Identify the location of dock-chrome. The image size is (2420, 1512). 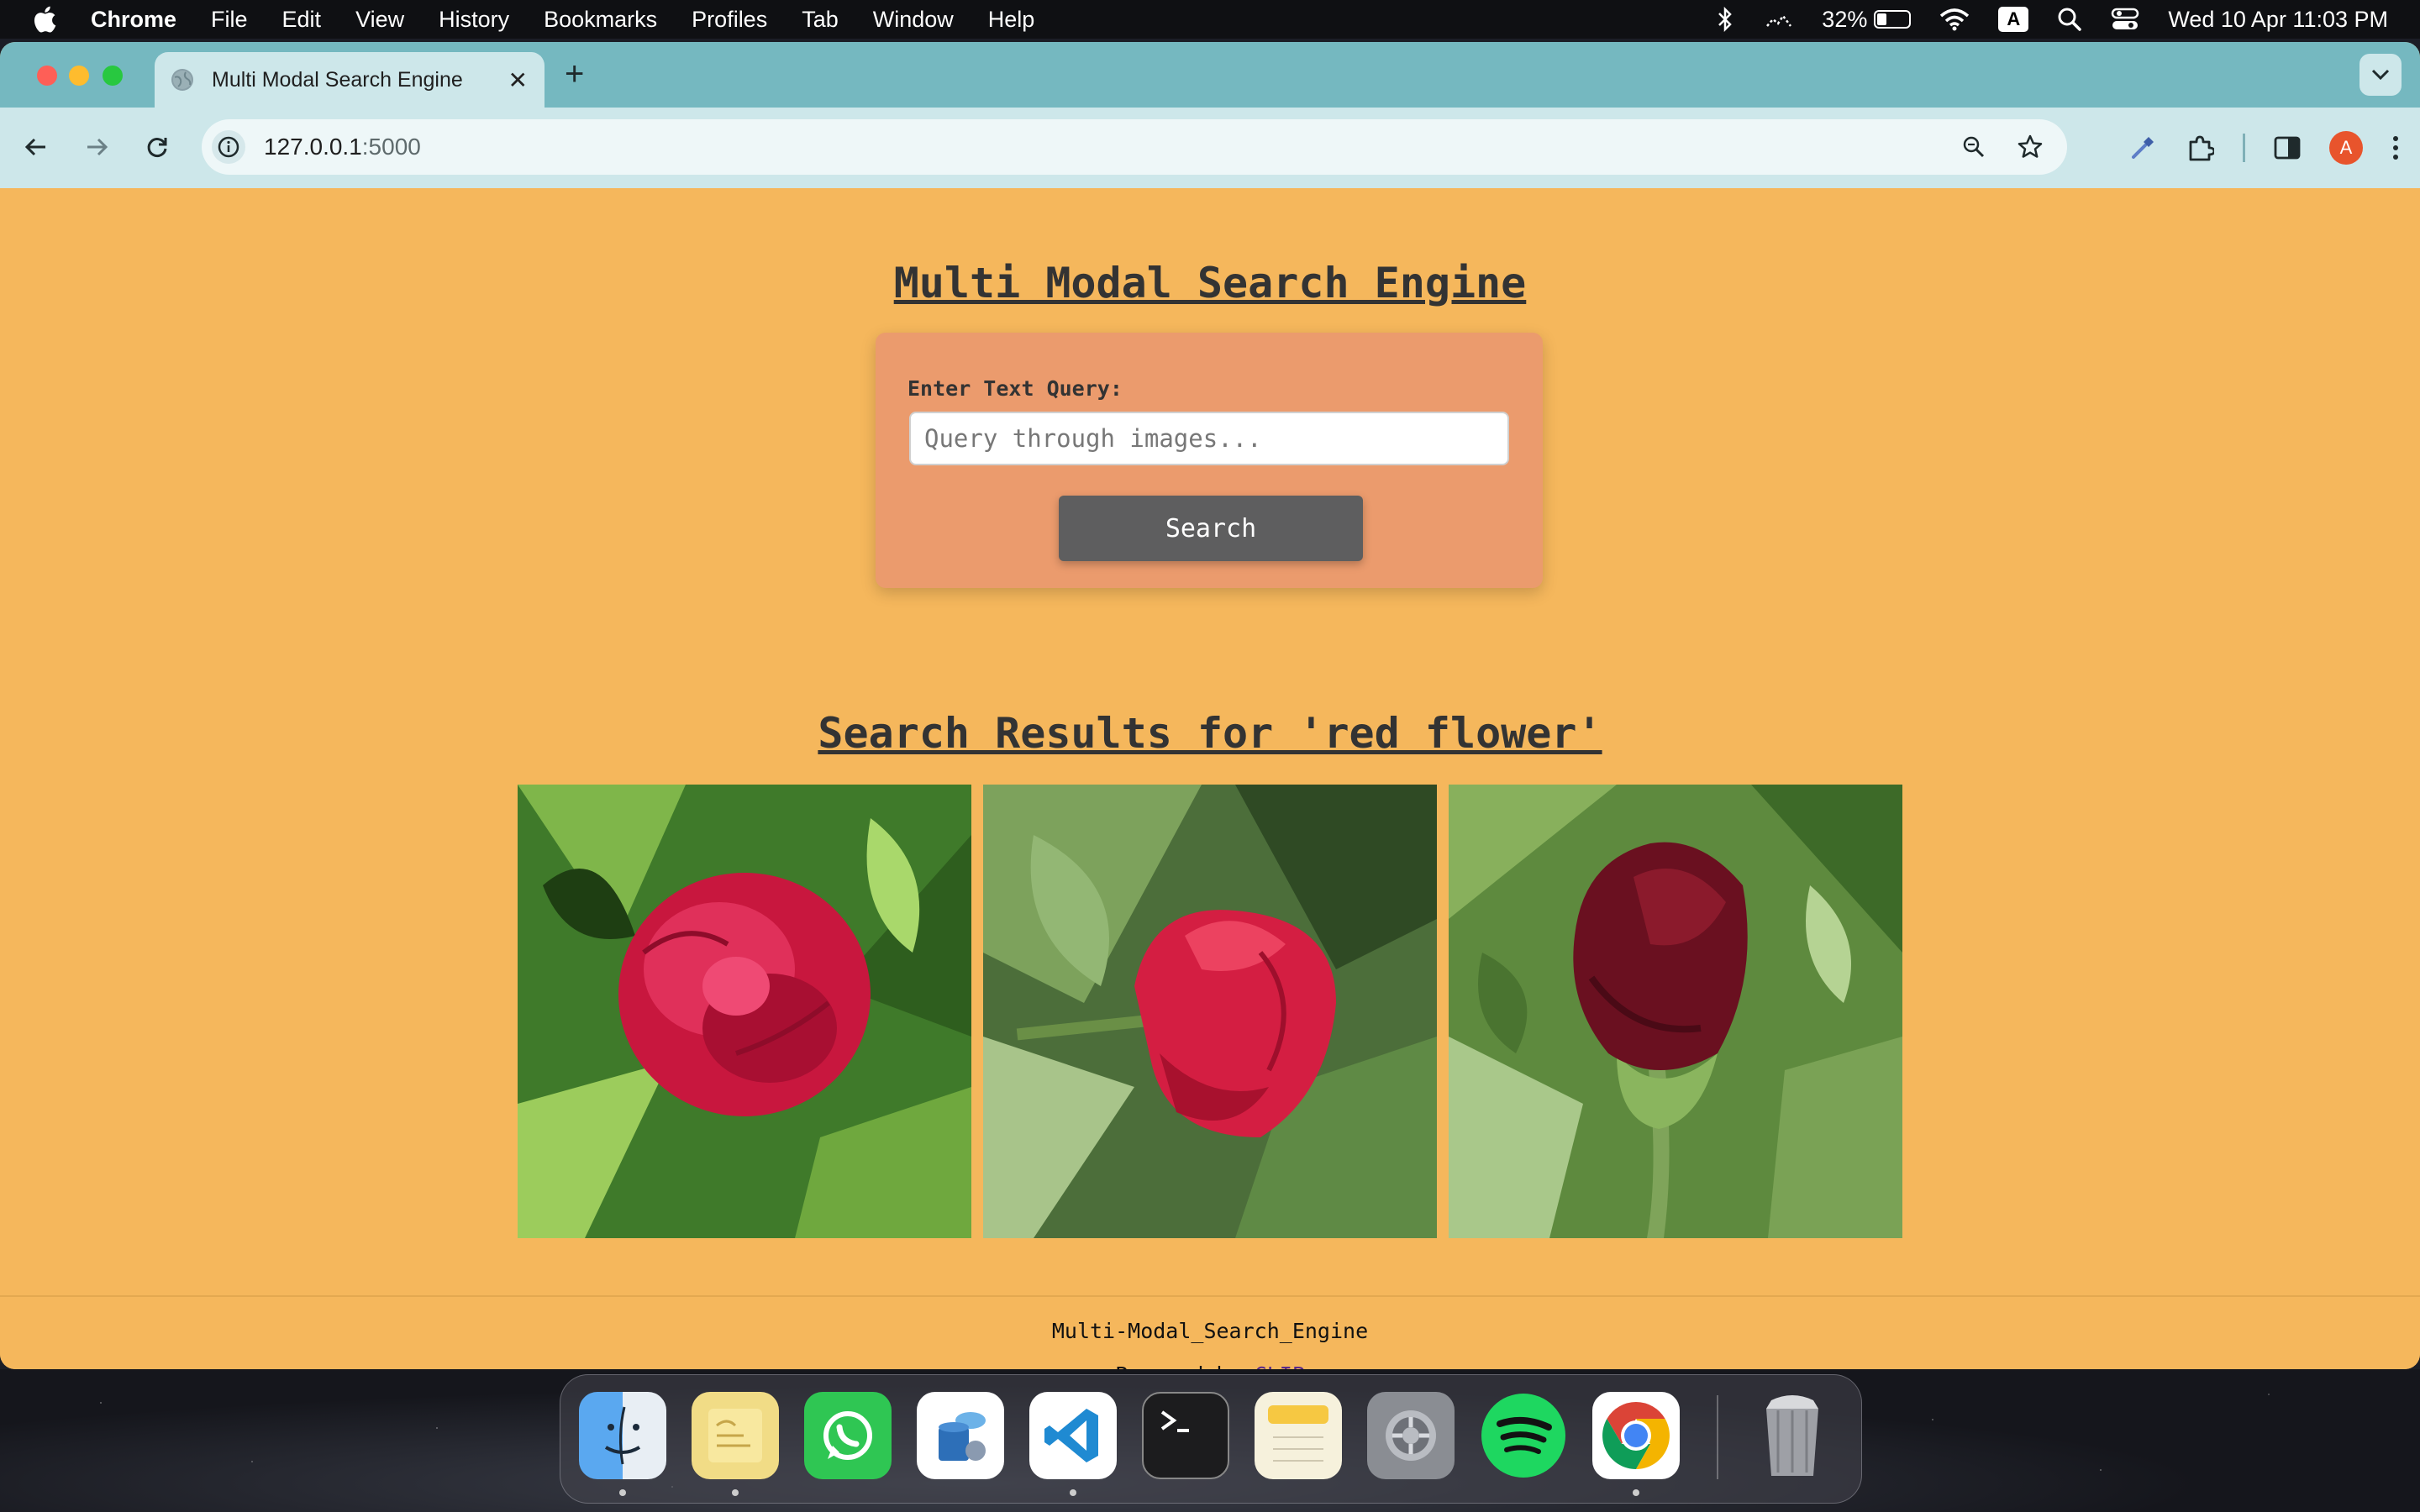
(1636, 1435).